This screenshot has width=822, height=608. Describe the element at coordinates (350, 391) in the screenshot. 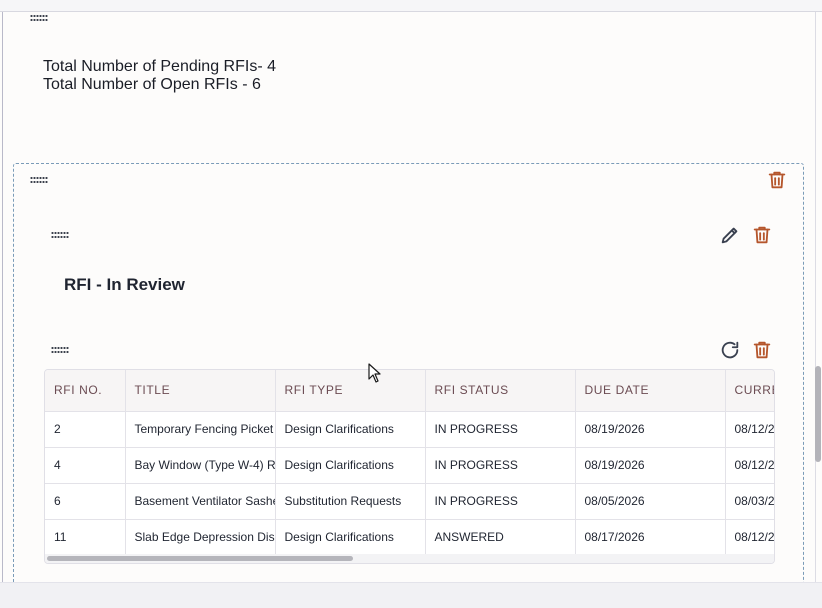

I see `column-header-rfi-type: RFI TYPE` at that location.